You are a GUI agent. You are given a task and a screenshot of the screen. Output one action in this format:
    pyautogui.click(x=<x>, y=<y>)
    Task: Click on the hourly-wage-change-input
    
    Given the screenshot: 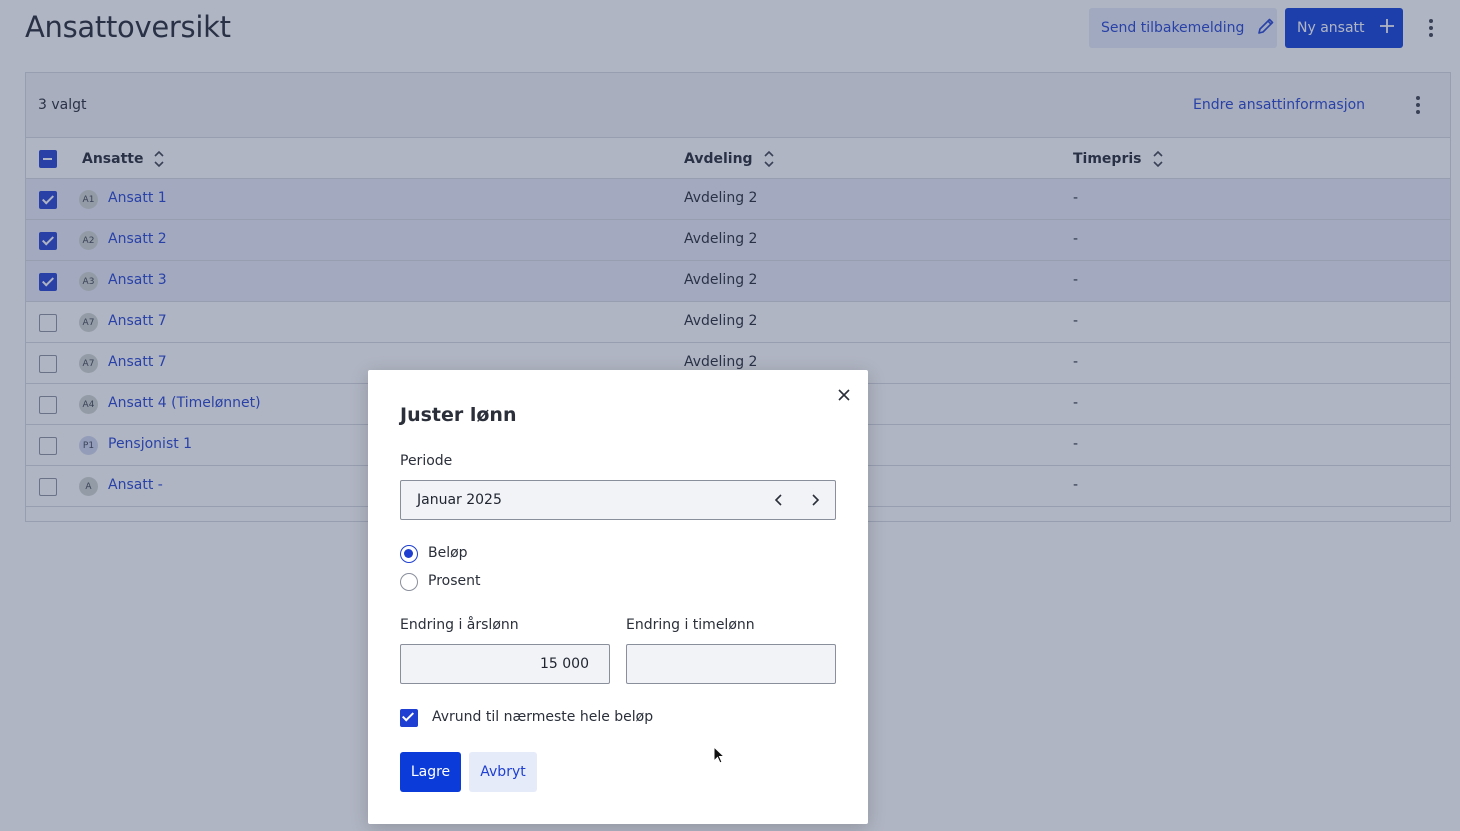 What is the action you would take?
    pyautogui.click(x=731, y=664)
    